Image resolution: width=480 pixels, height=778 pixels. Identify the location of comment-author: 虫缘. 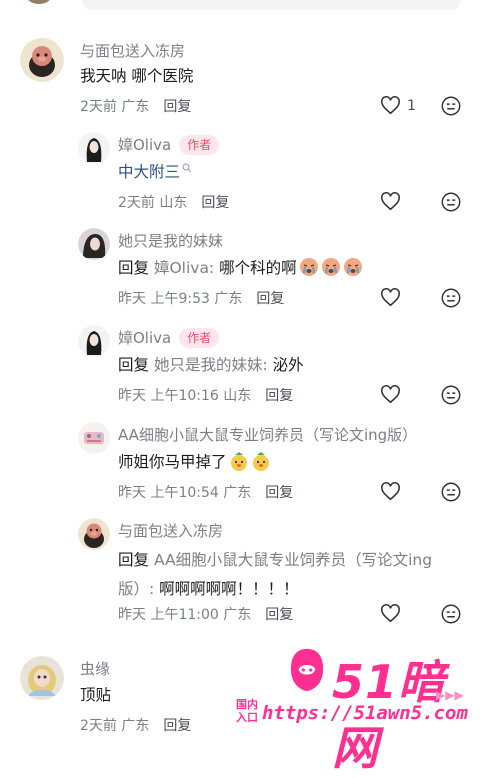
(95, 668).